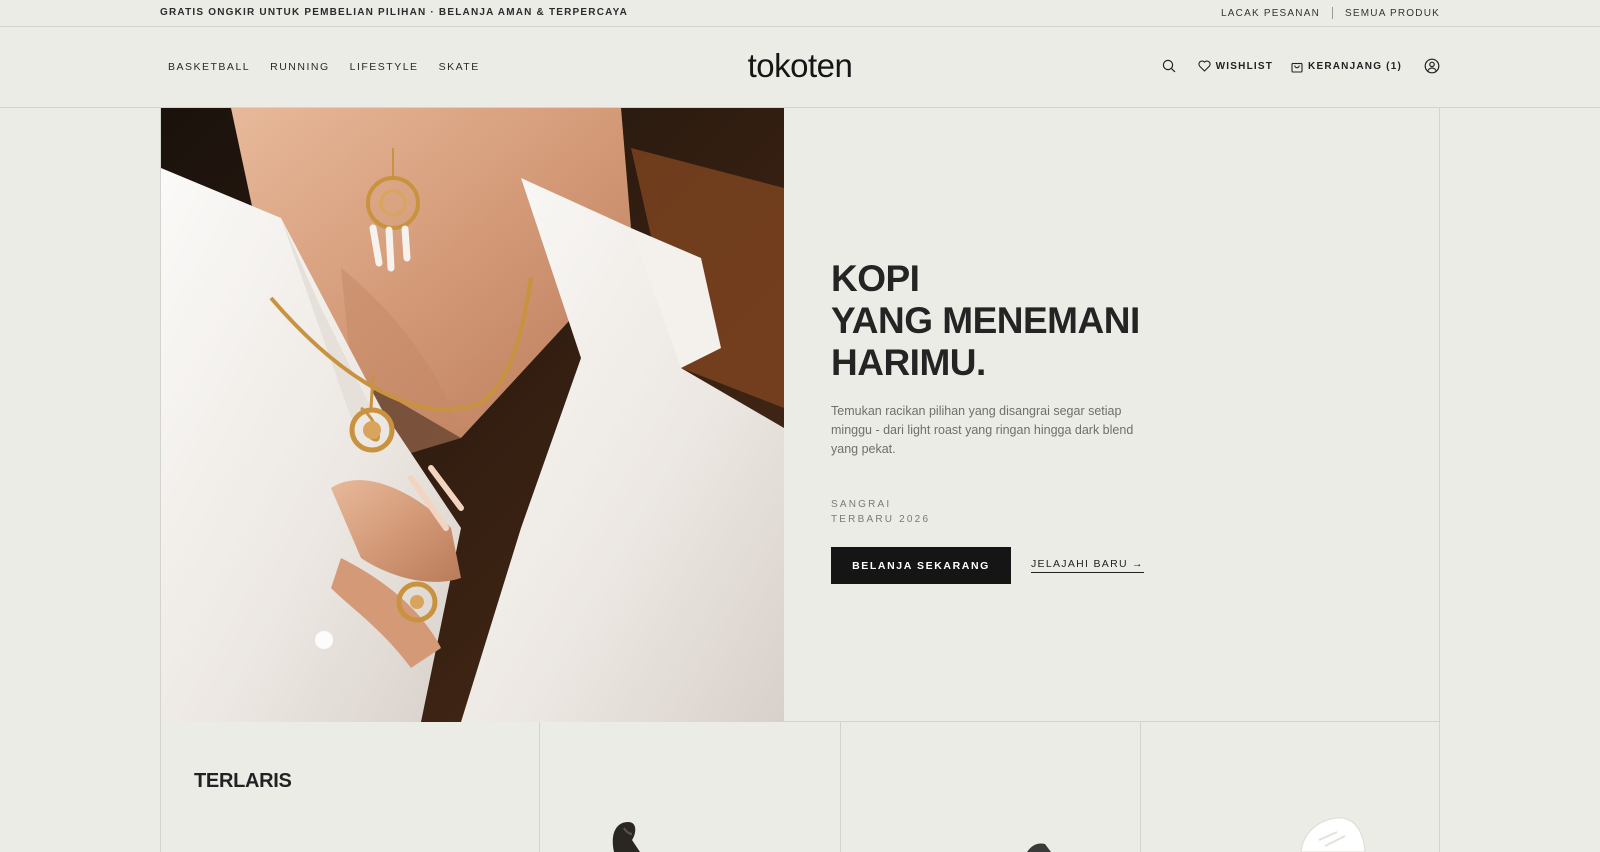 The image size is (1600, 852). Describe the element at coordinates (1333, 13) in the screenshot. I see `divider` at that location.